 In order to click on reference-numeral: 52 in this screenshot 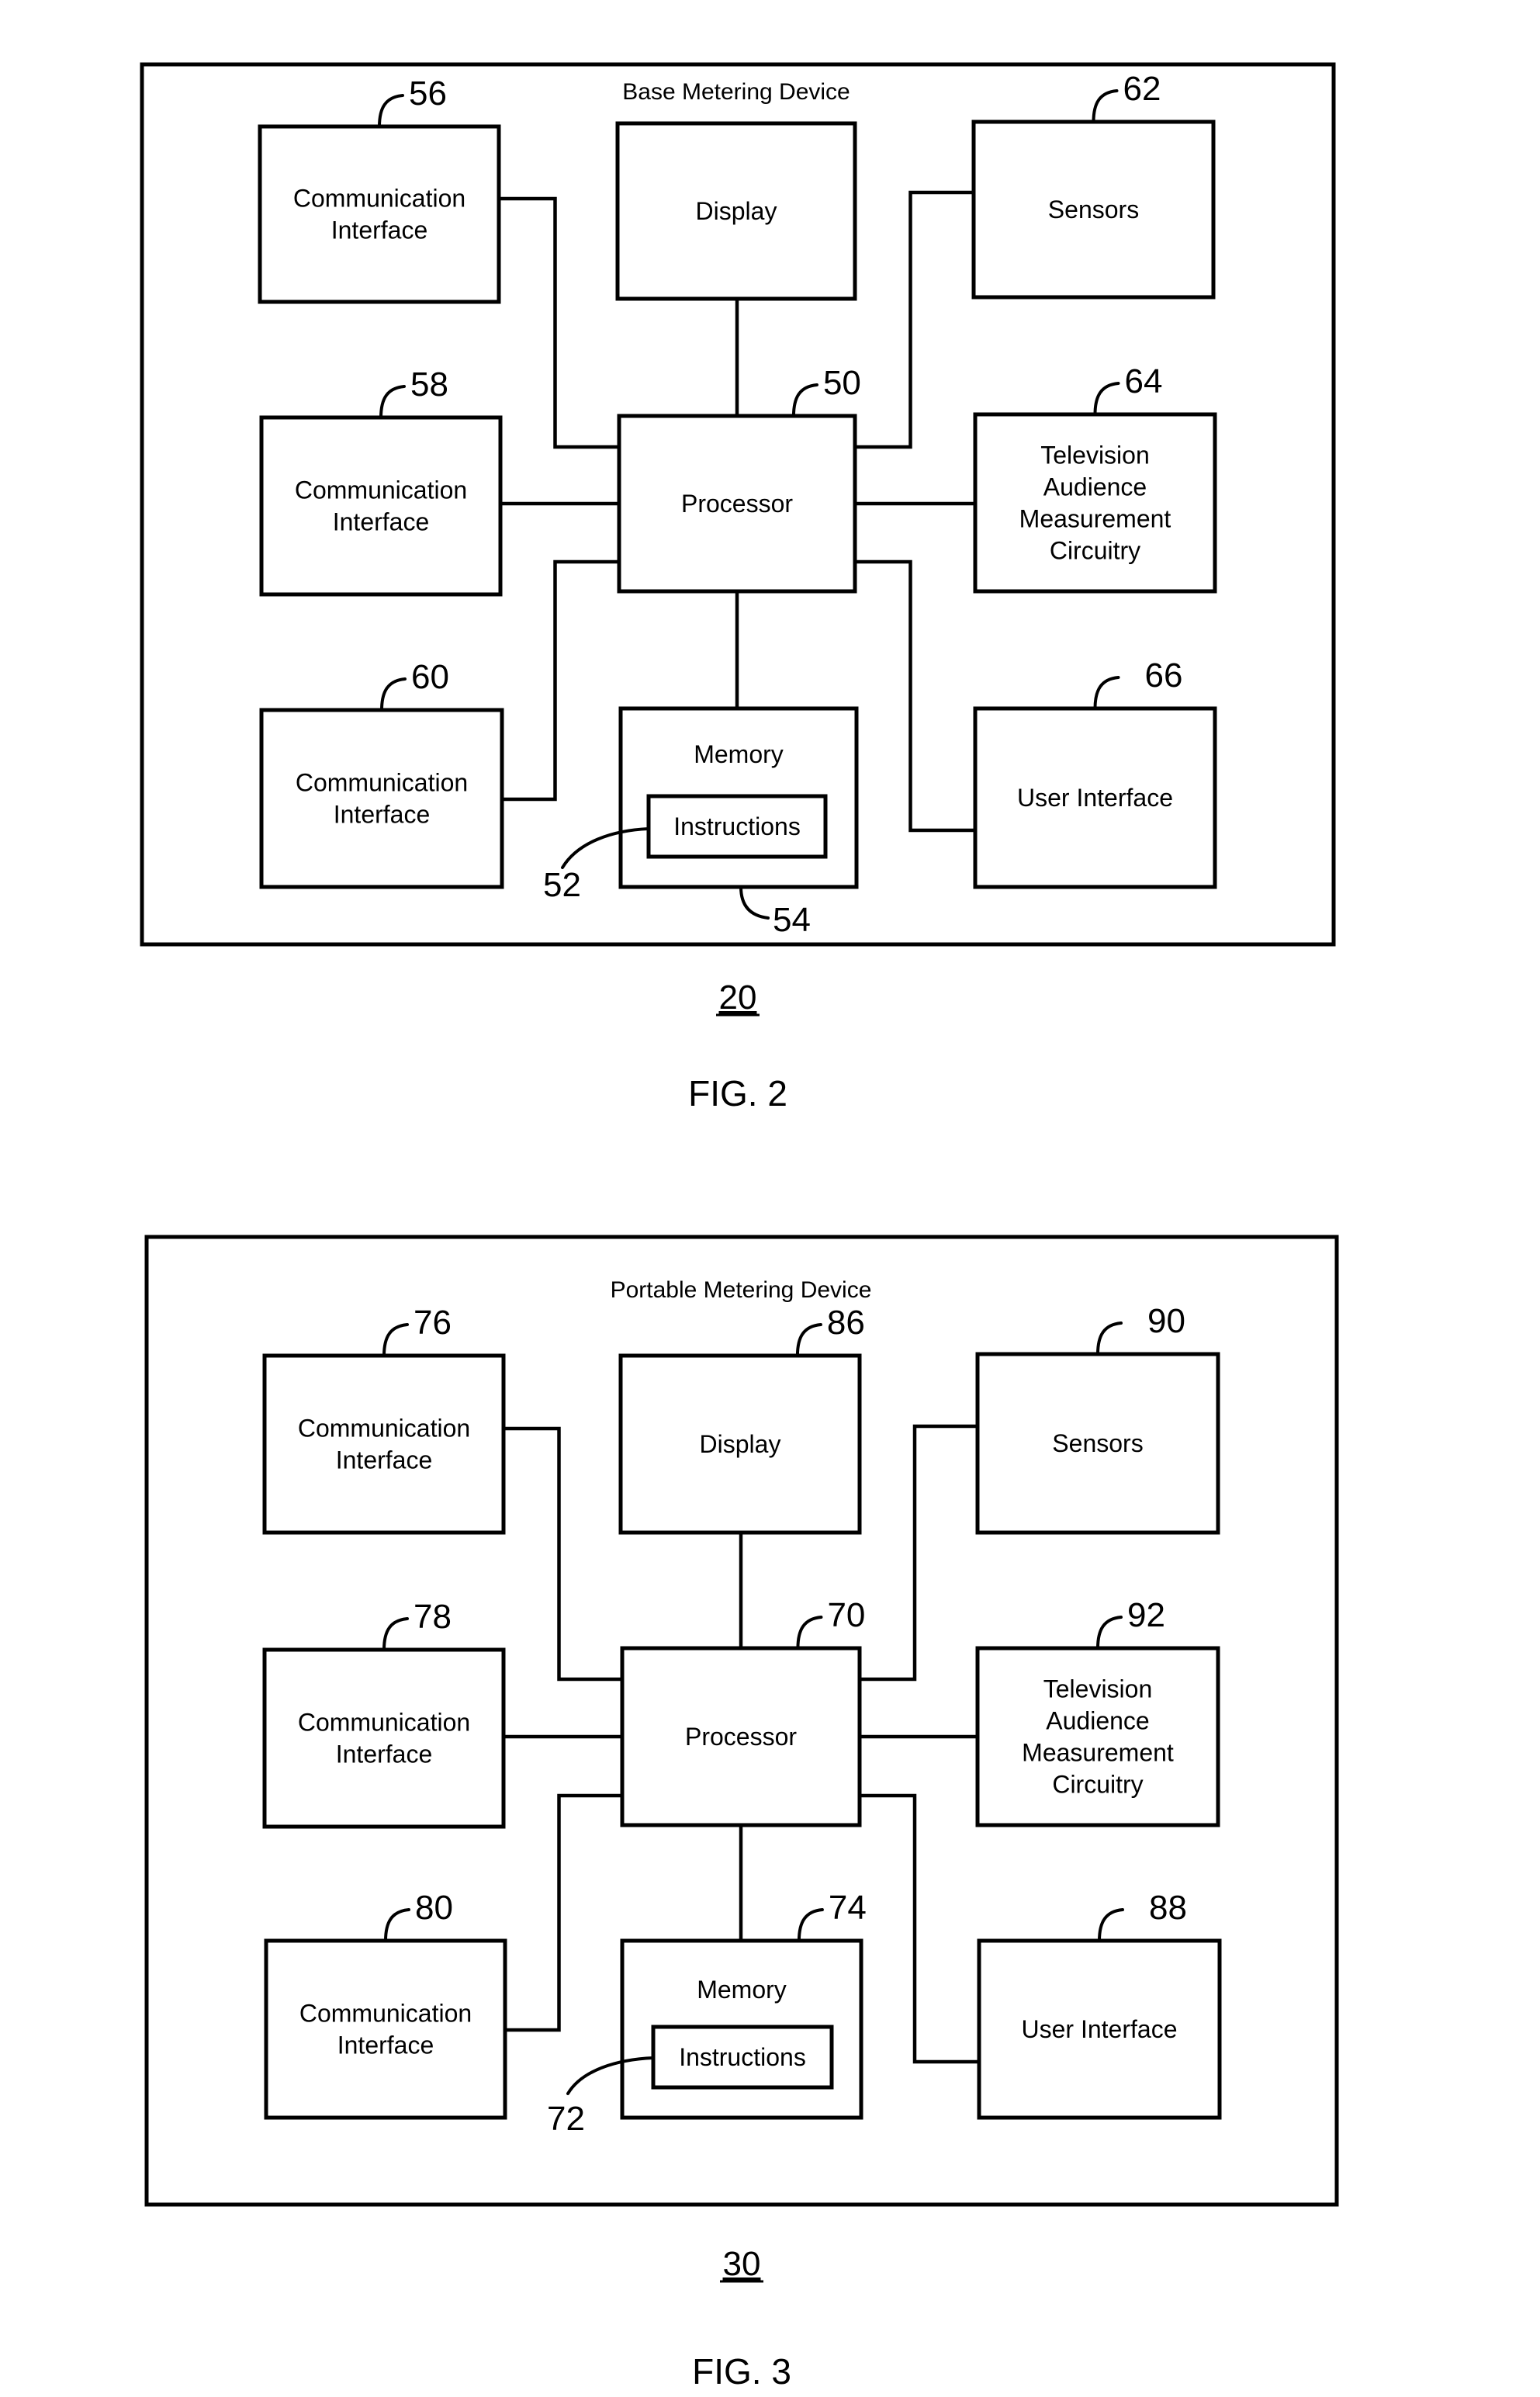, I will do `click(562, 885)`.